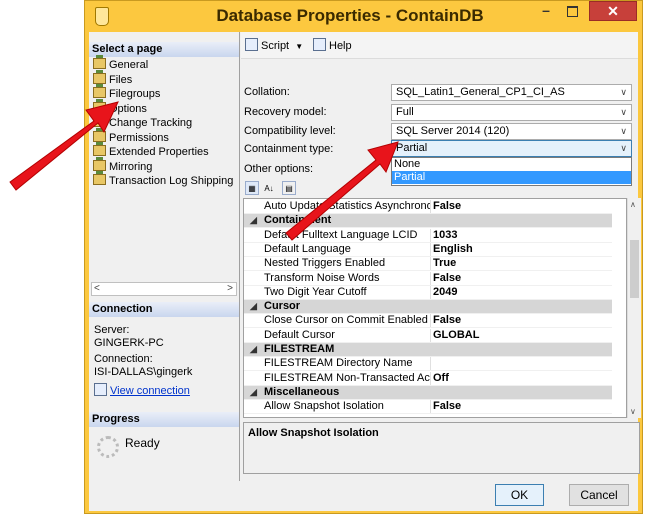 The width and height of the screenshot is (649, 521). What do you see at coordinates (285, 112) in the screenshot?
I see `recovery-model-label: Recovery model:` at bounding box center [285, 112].